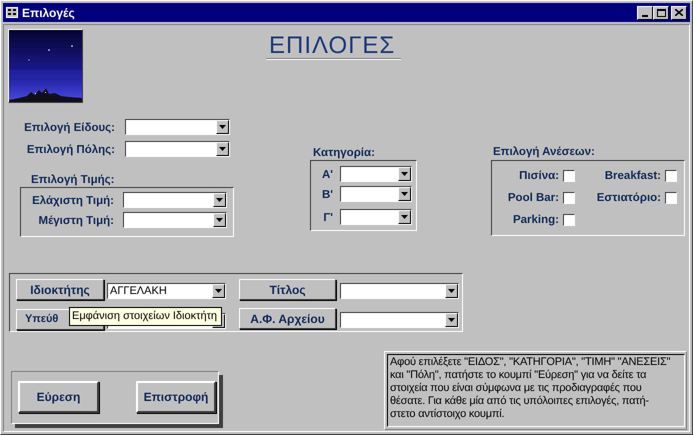 Image resolution: width=693 pixels, height=435 pixels. I want to click on field-label: Επιλογή Πόλης:, so click(70, 150).